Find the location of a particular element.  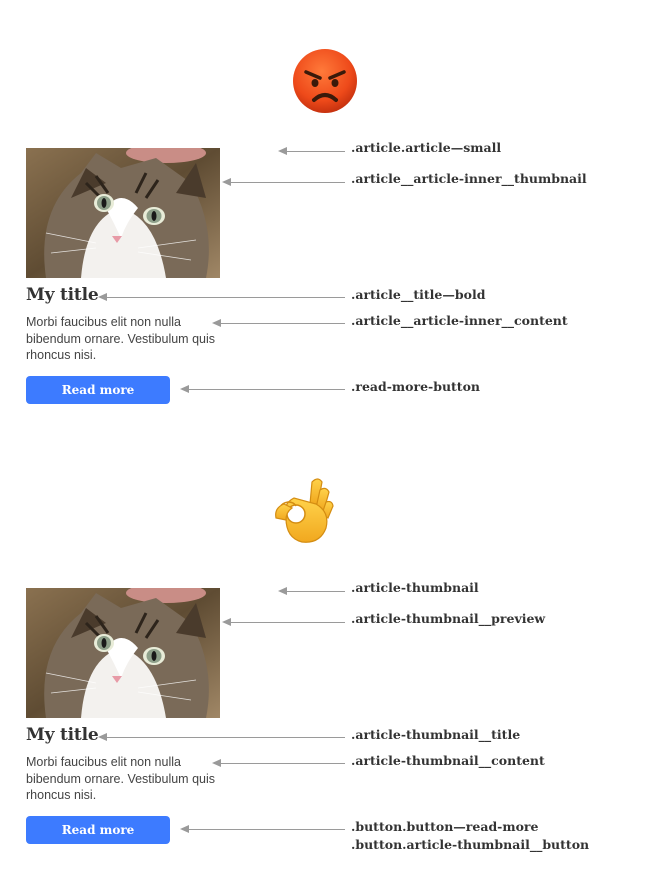

label-content-class: .article-thumbnail__content is located at coordinates (448, 760).